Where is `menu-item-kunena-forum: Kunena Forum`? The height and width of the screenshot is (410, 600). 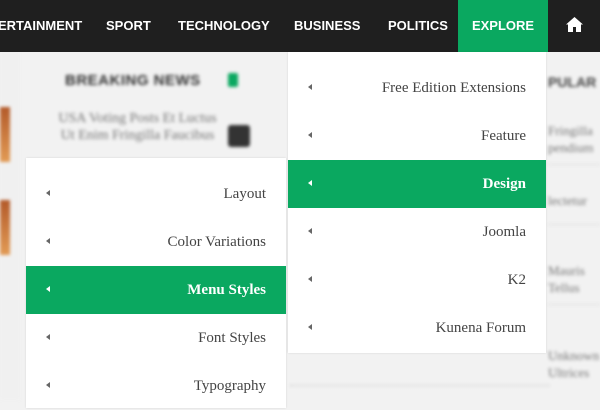
menu-item-kunena-forum: Kunena Forum is located at coordinates (417, 328).